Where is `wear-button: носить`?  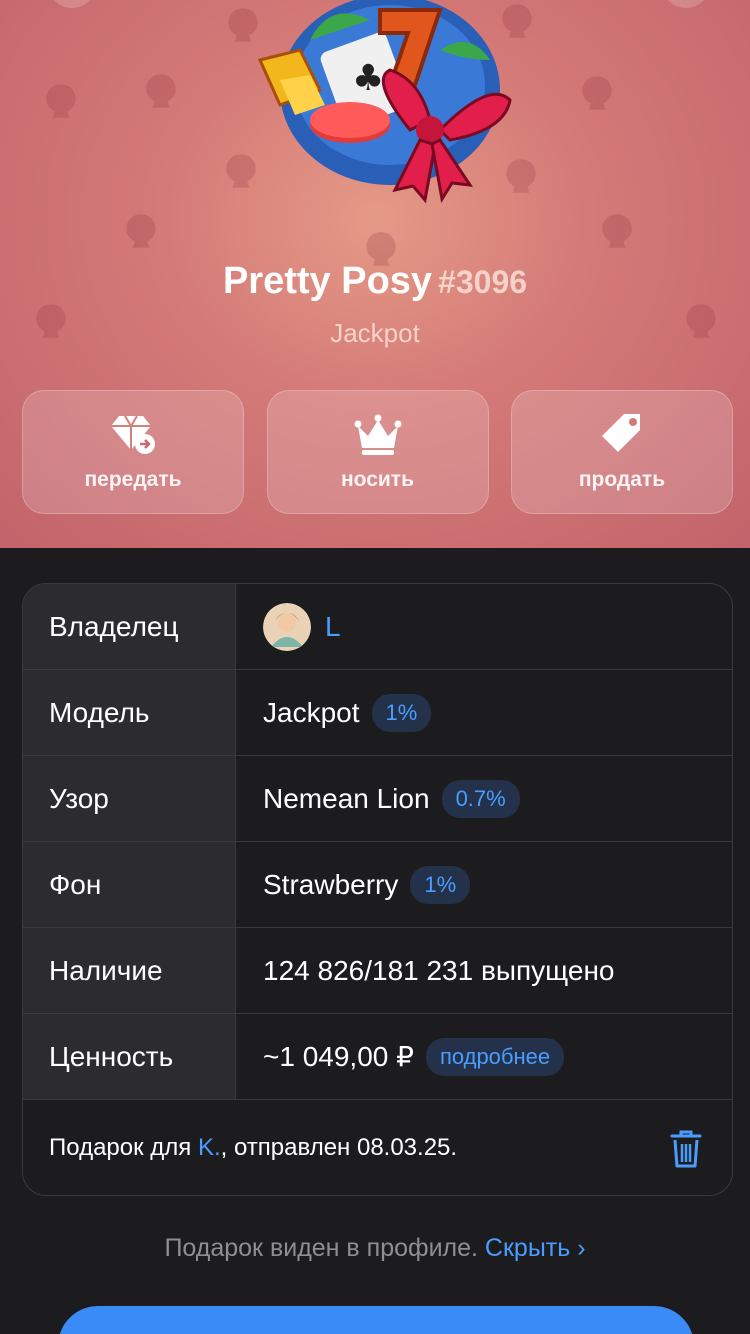
wear-button: носить is located at coordinates (377, 452).